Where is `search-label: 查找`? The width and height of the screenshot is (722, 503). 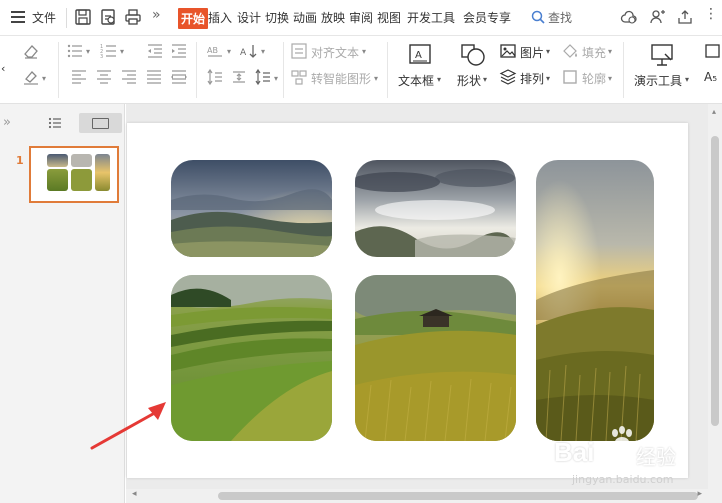 search-label: 查找 is located at coordinates (560, 17).